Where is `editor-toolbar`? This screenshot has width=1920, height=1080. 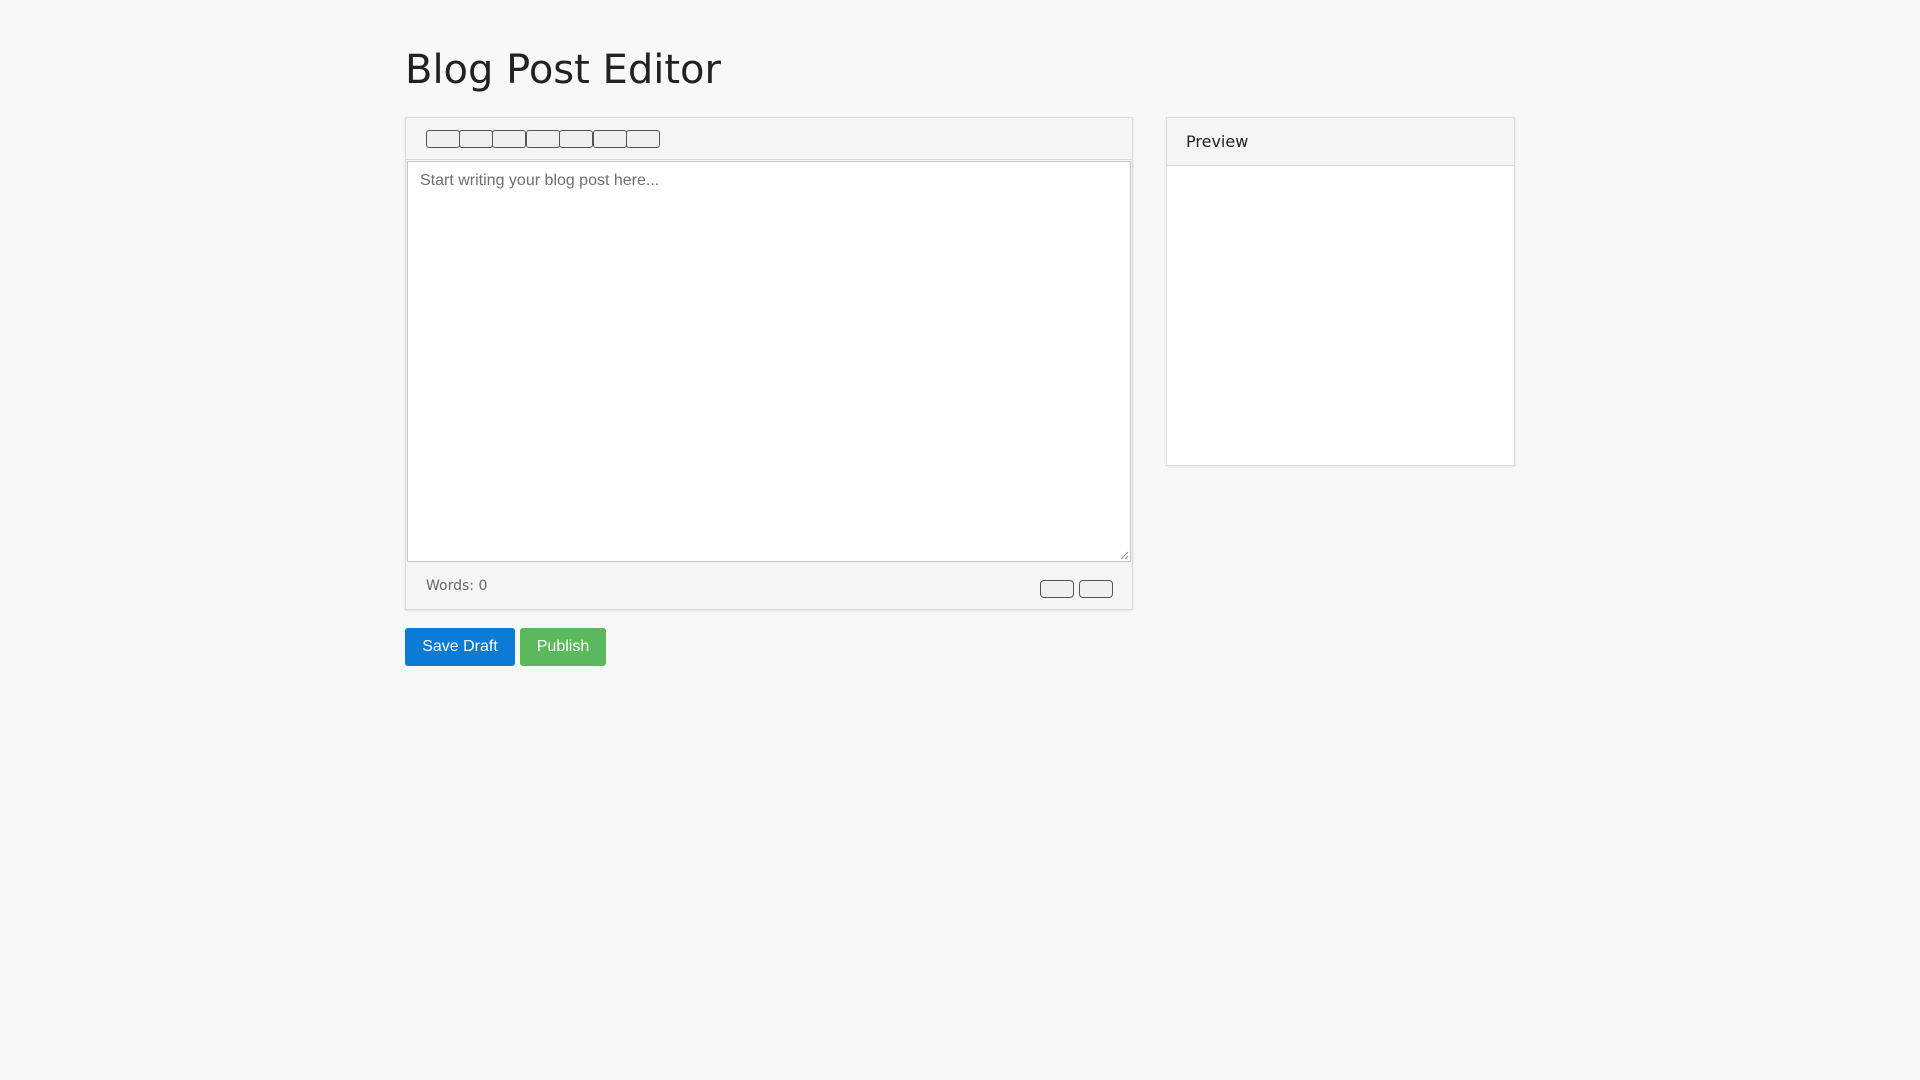 editor-toolbar is located at coordinates (769, 139).